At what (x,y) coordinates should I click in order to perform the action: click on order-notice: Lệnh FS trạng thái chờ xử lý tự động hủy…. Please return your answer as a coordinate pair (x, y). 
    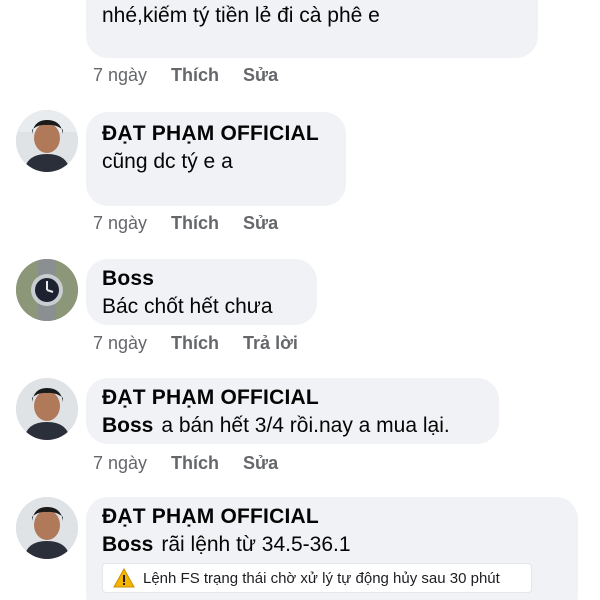
    Looking at the image, I should click on (317, 578).